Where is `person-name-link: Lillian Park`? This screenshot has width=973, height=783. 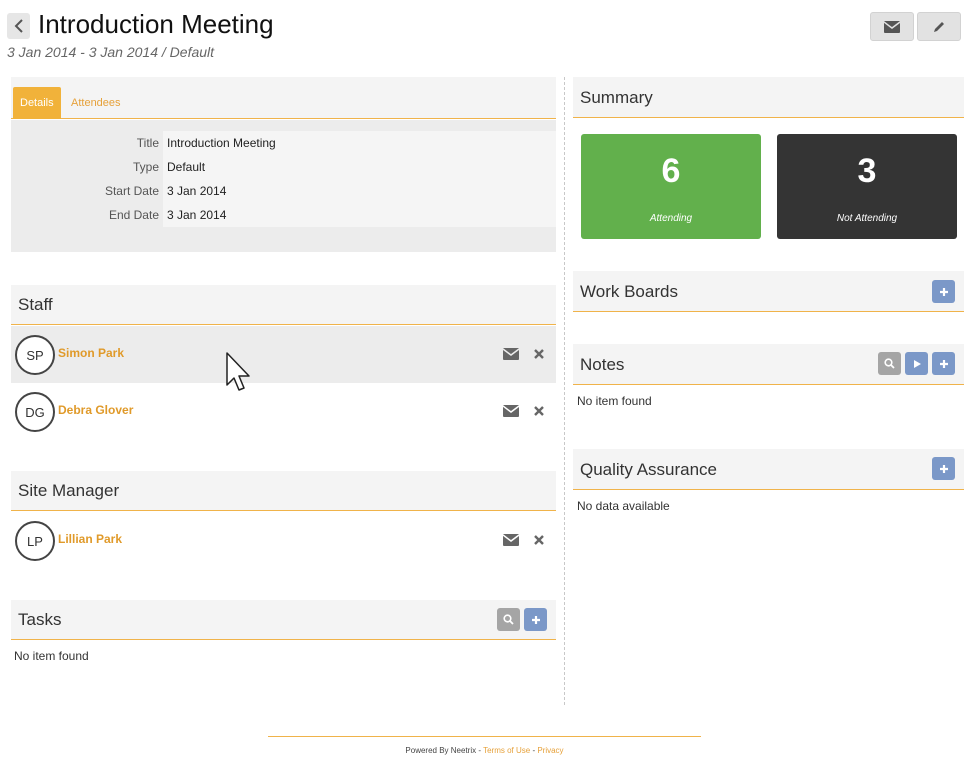
person-name-link: Lillian Park is located at coordinates (90, 539).